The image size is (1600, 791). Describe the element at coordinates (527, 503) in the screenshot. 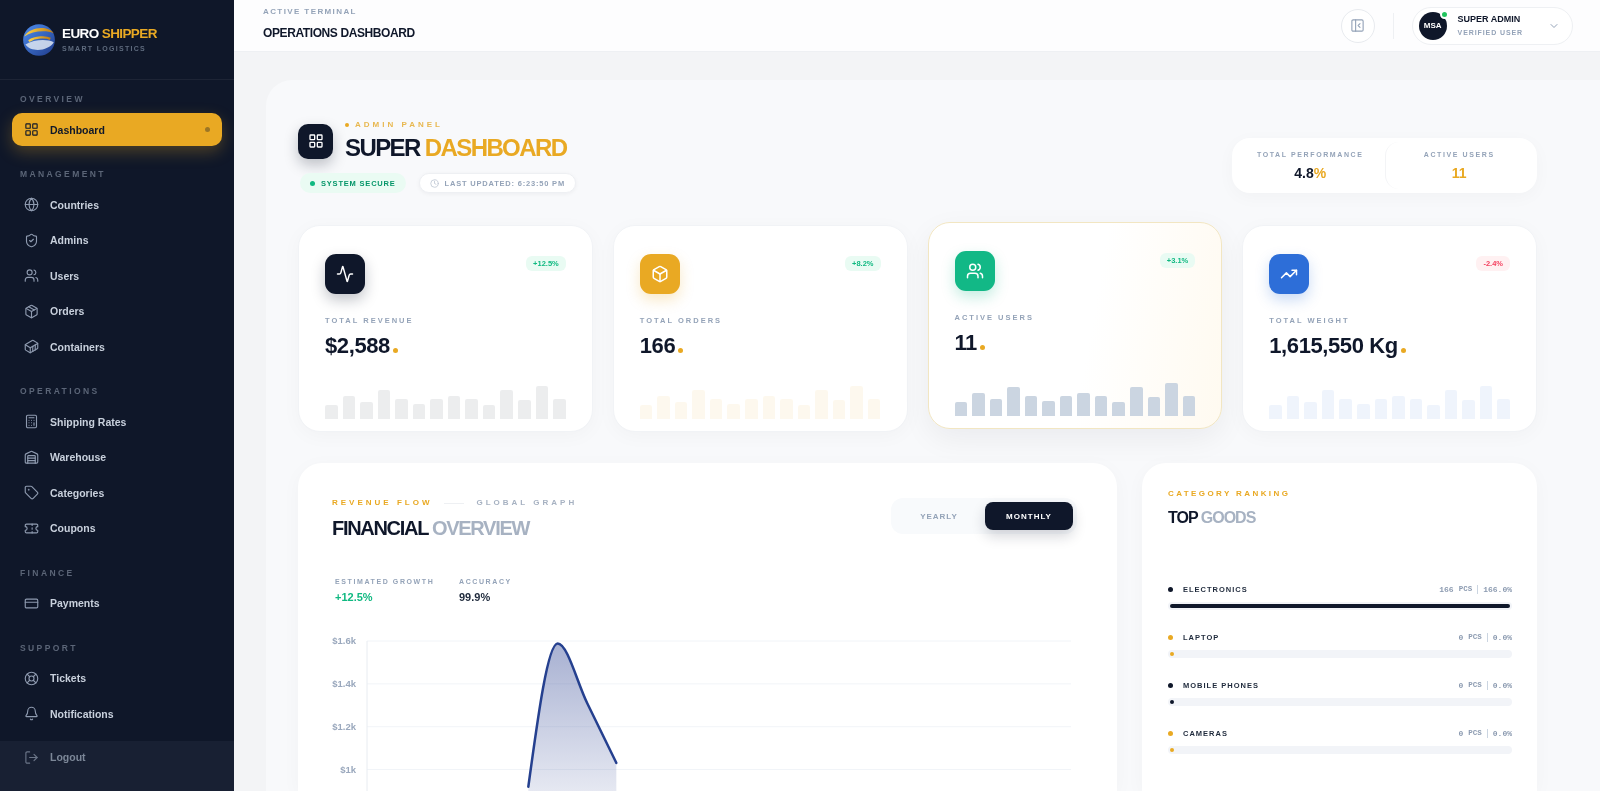

I see `card-sub-eyebrow: GLOBAL GRAPH` at that location.